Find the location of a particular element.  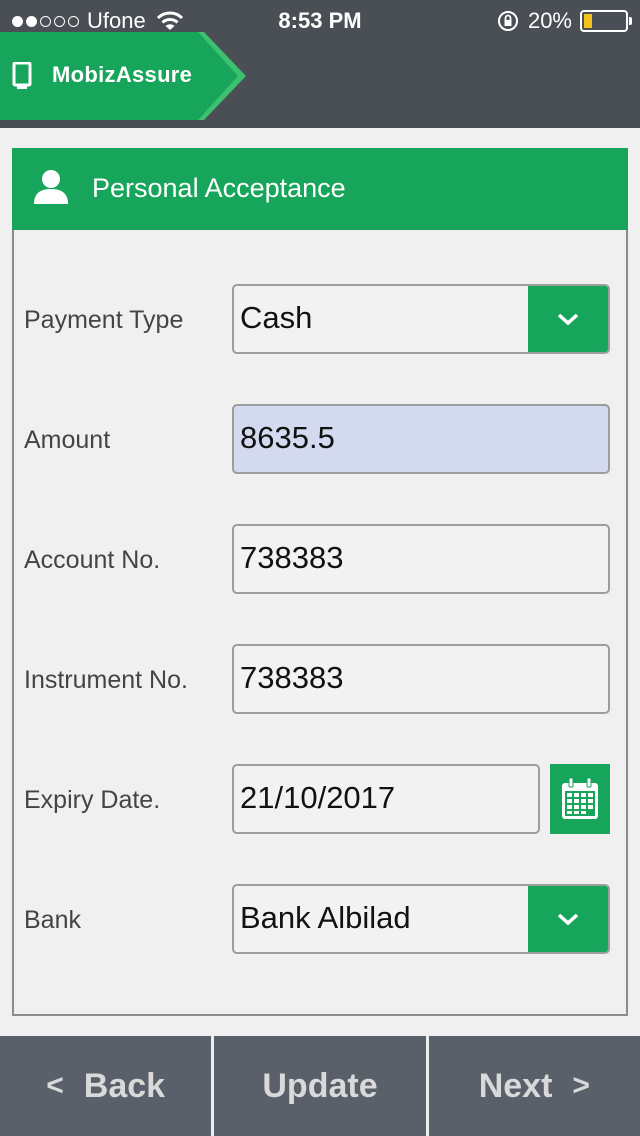

bank-value: Bank Albilad is located at coordinates (325, 917).